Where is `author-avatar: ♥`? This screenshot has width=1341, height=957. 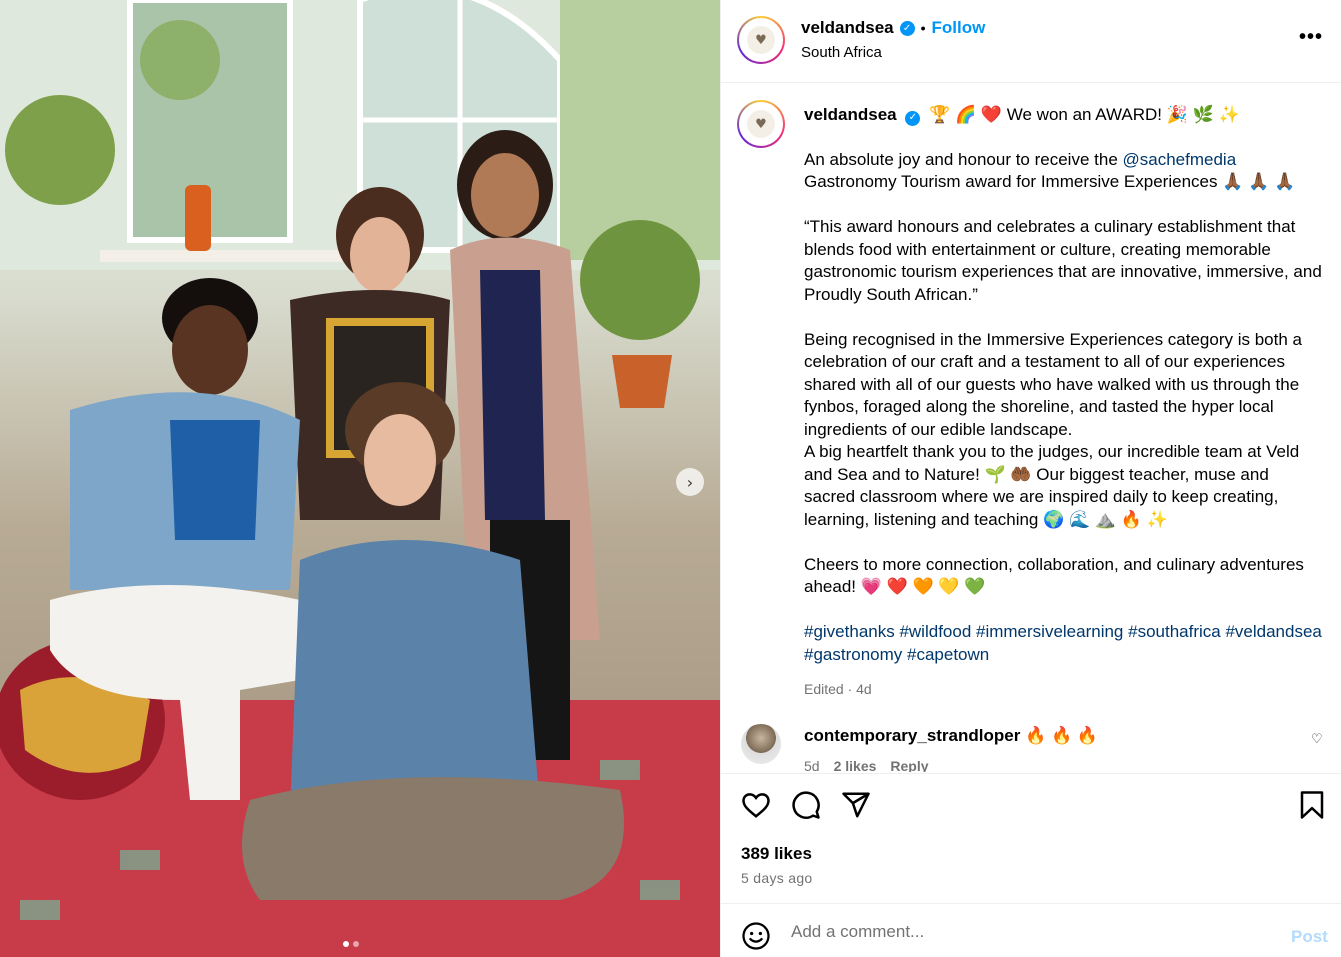
author-avatar: ♥ is located at coordinates (761, 40).